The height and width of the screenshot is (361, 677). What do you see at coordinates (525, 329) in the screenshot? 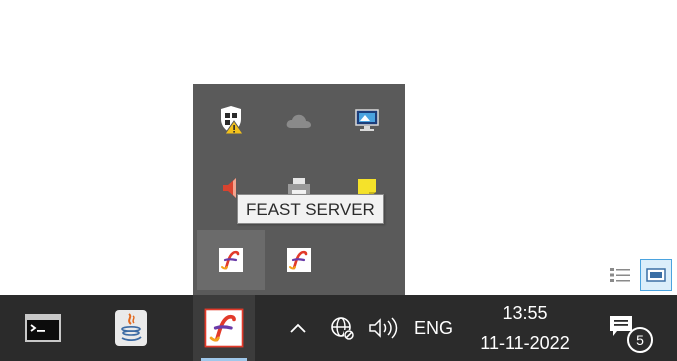
I see `taskbar-clock: 13:55 11-11-2022` at bounding box center [525, 329].